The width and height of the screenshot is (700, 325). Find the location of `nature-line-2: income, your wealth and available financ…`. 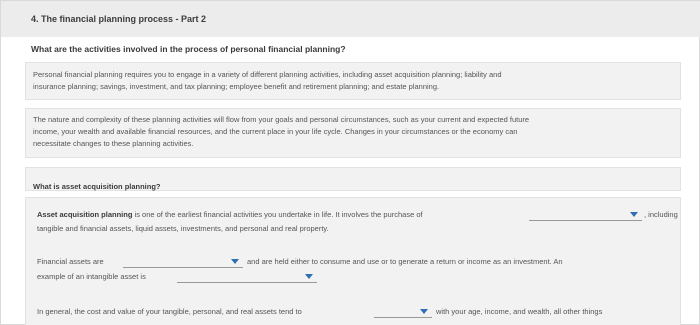

nature-line-2: income, your wealth and available financ… is located at coordinates (275, 131).